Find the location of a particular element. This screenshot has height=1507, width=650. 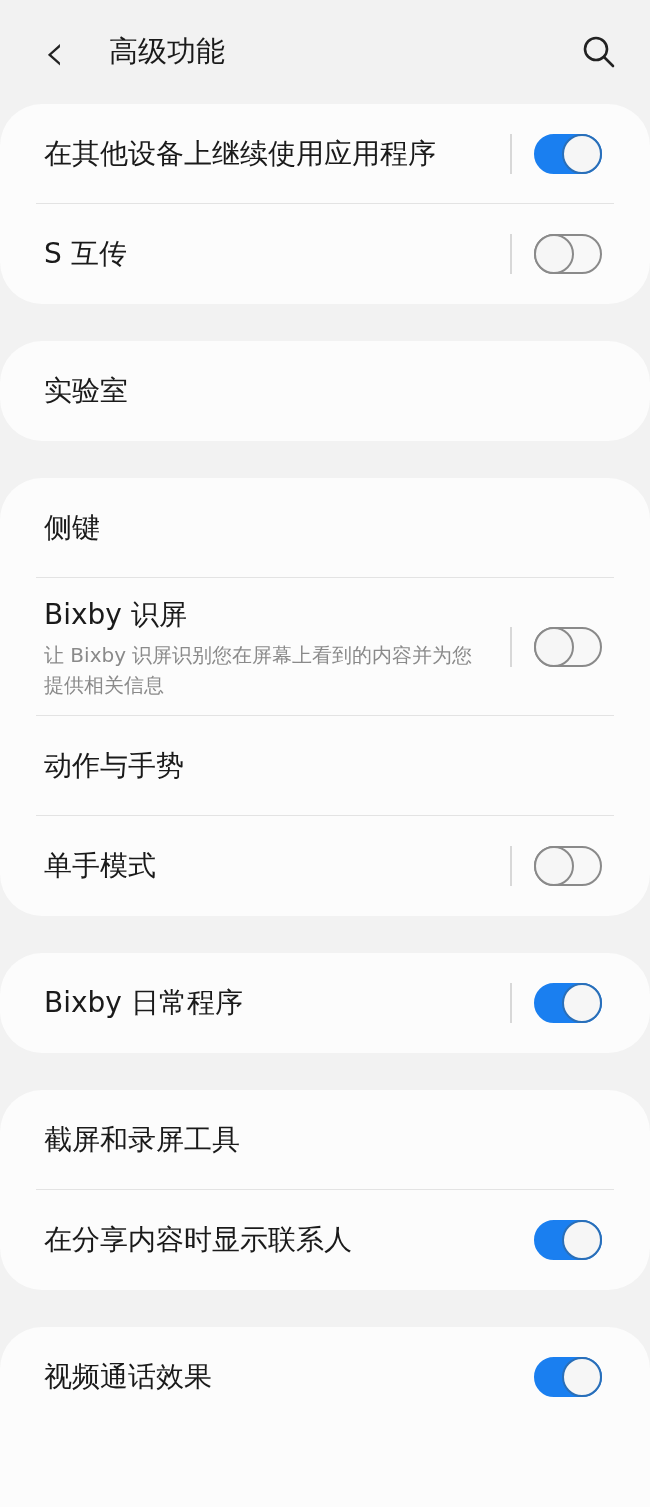

setting-title: 实验室 is located at coordinates (323, 391).